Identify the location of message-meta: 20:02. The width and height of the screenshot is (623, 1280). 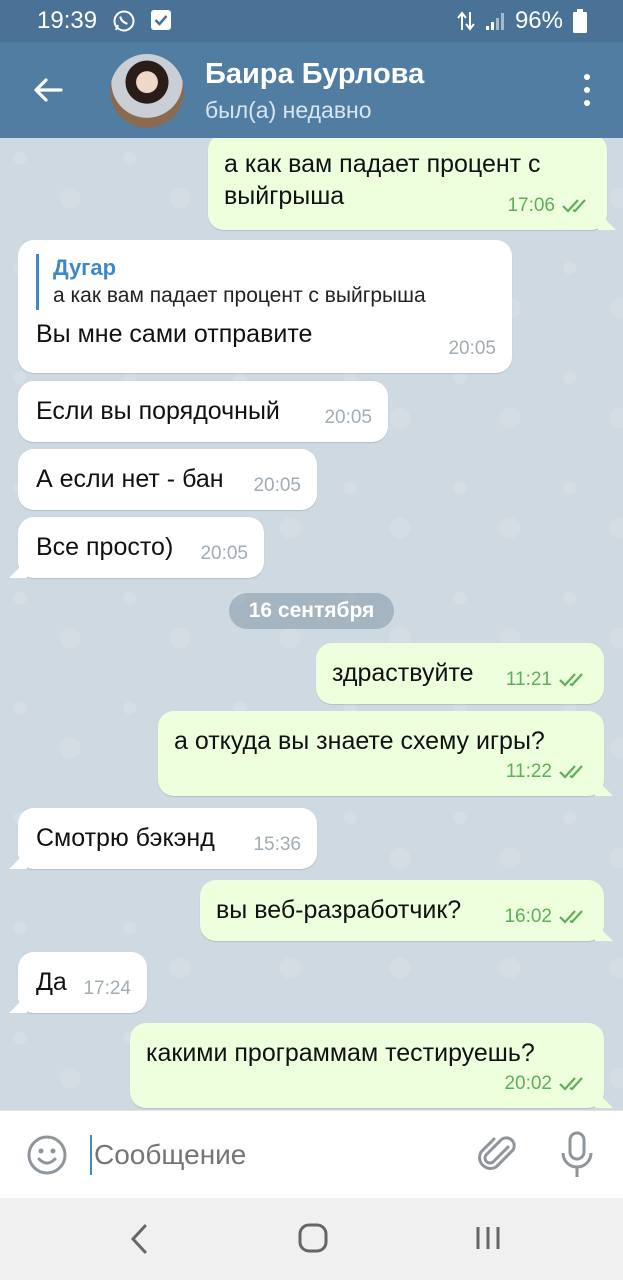
(546, 1084).